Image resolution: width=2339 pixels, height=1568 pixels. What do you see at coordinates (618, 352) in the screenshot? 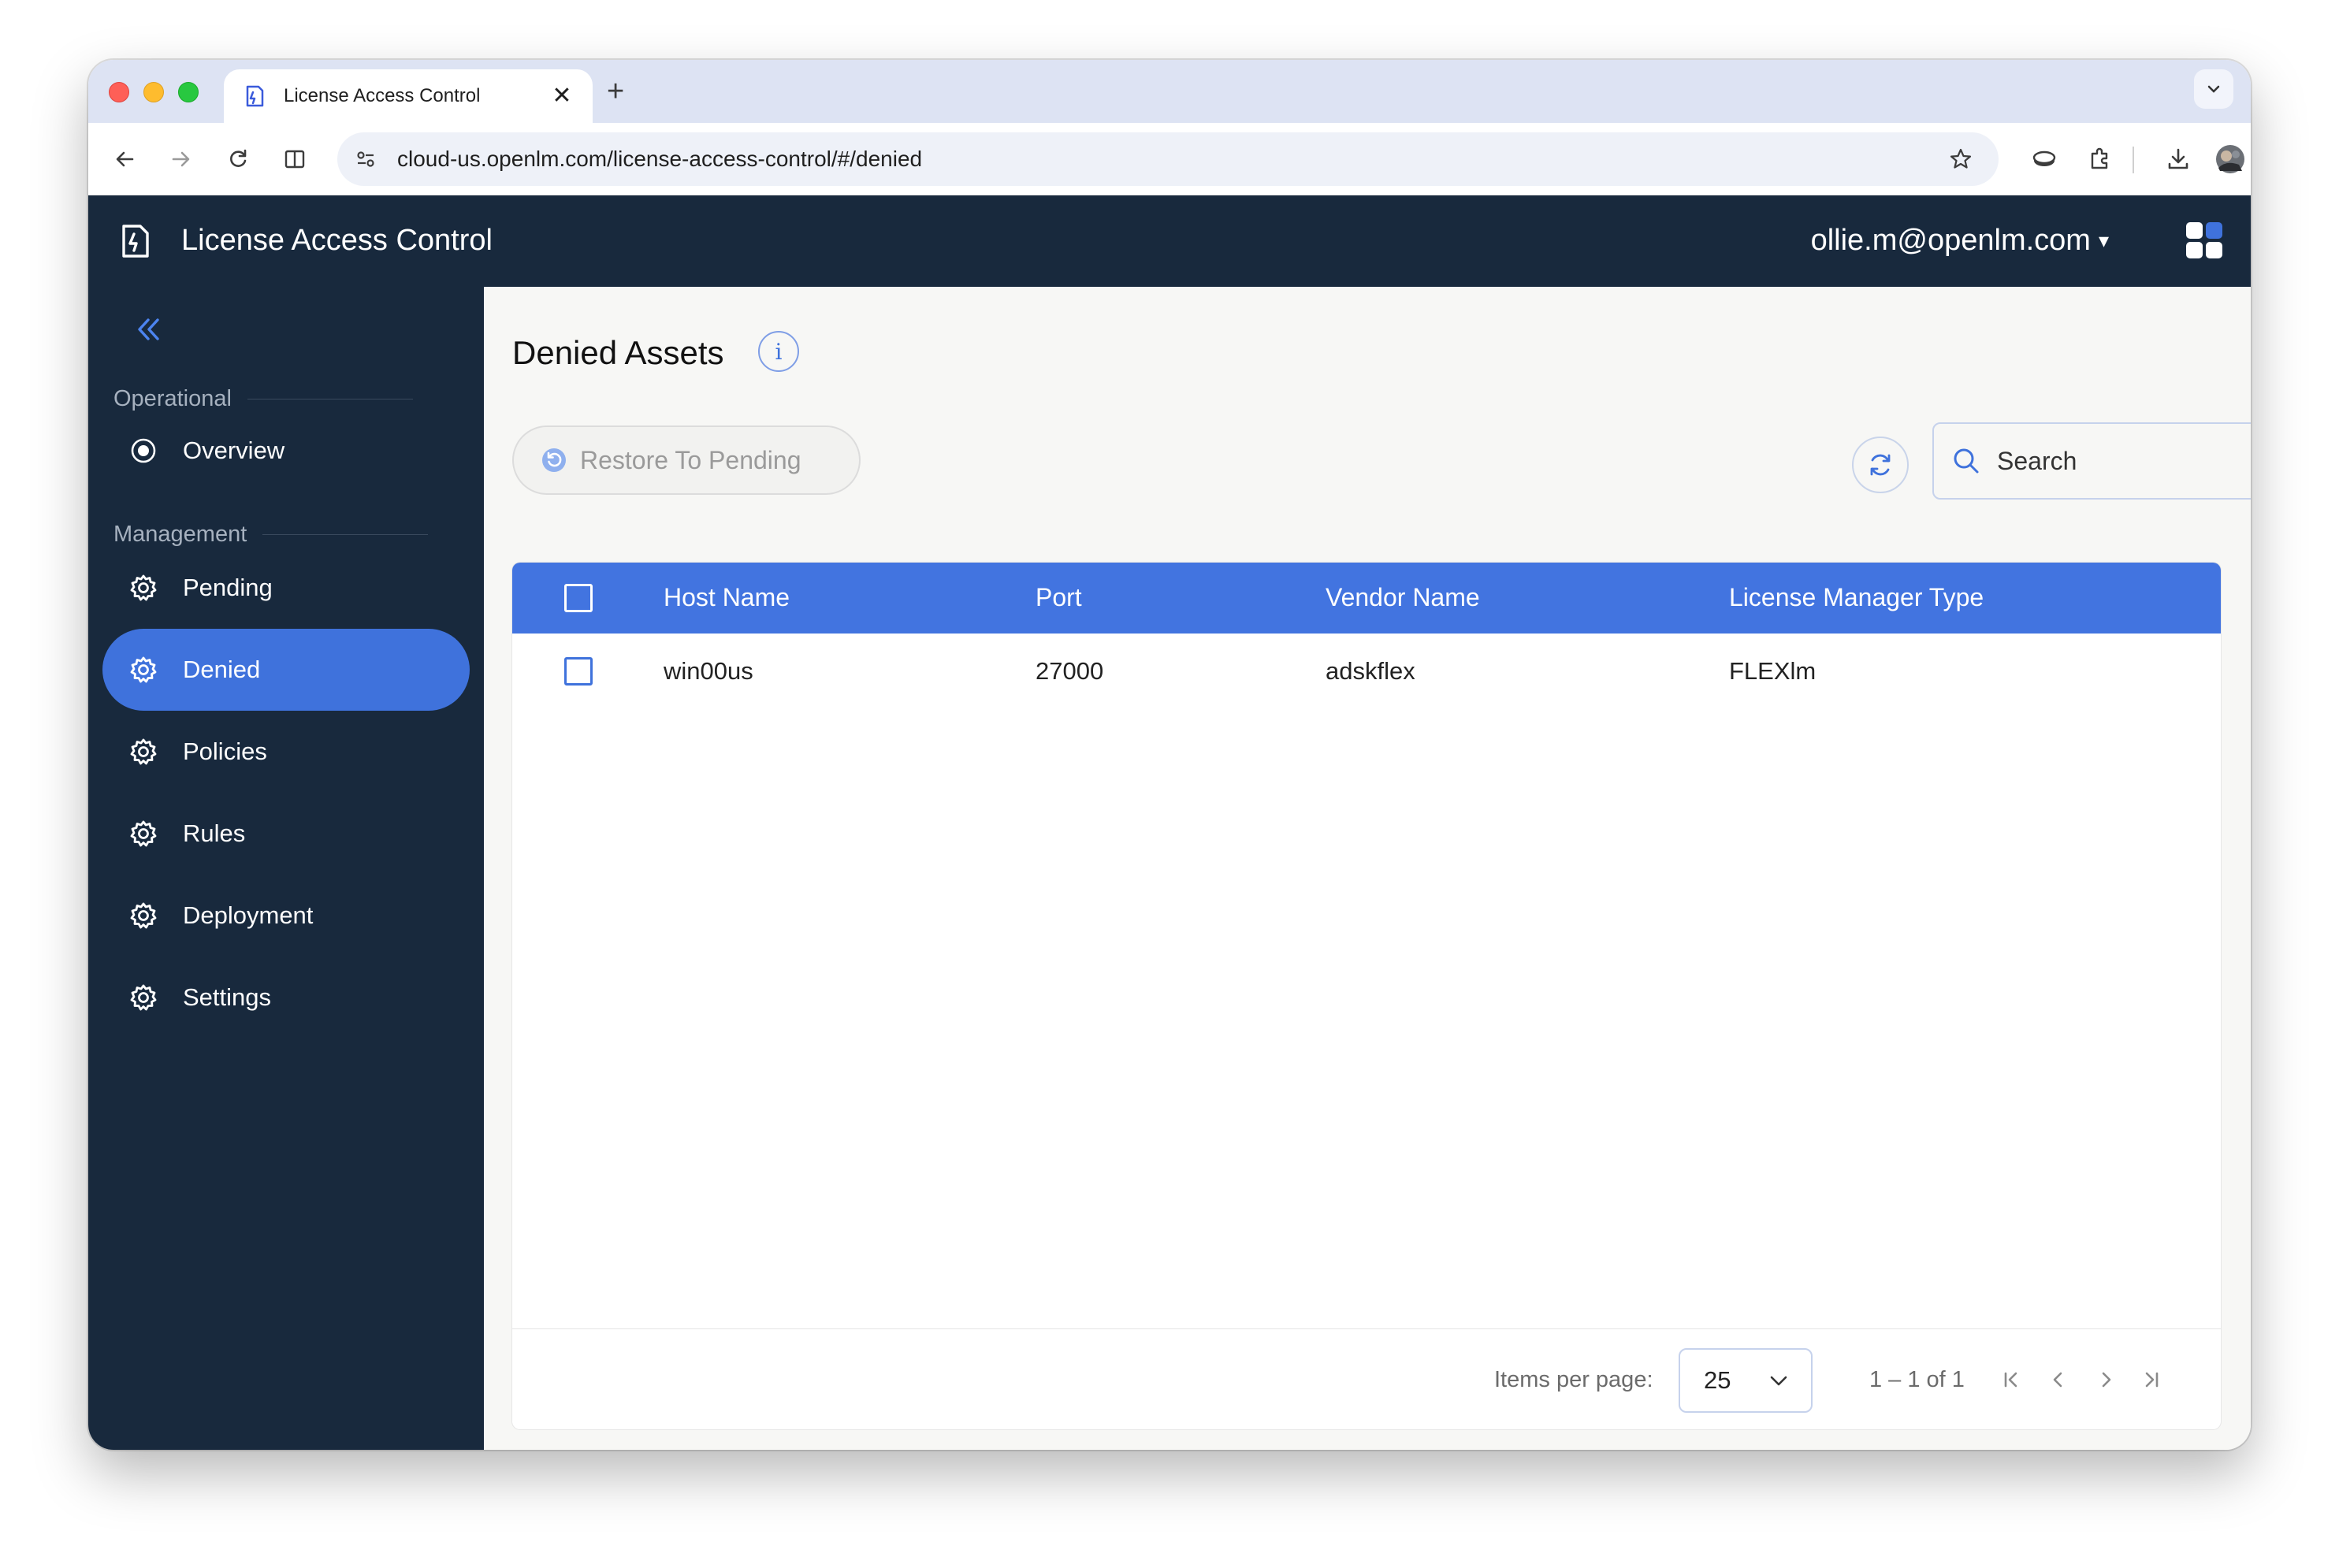
I see `page-title: Denied Assets` at bounding box center [618, 352].